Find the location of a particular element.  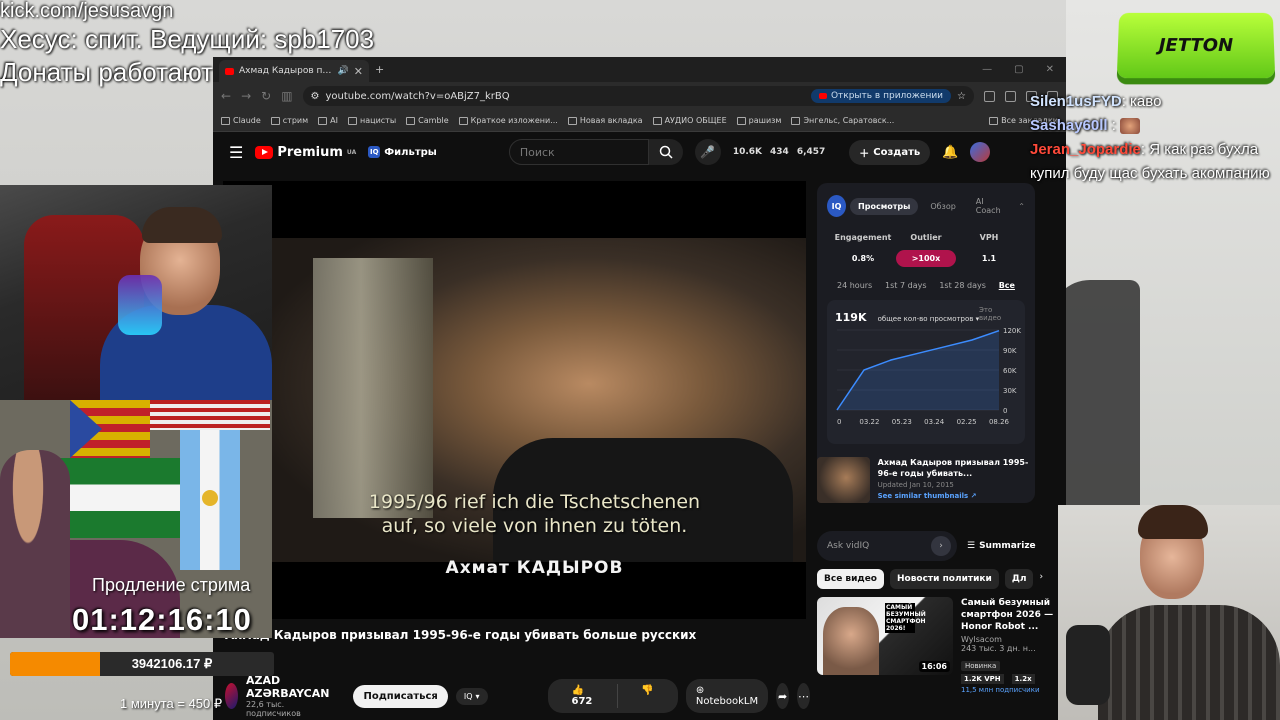

similar-thumbnails-link: See similar thumbnails ↗ is located at coordinates (956, 496).